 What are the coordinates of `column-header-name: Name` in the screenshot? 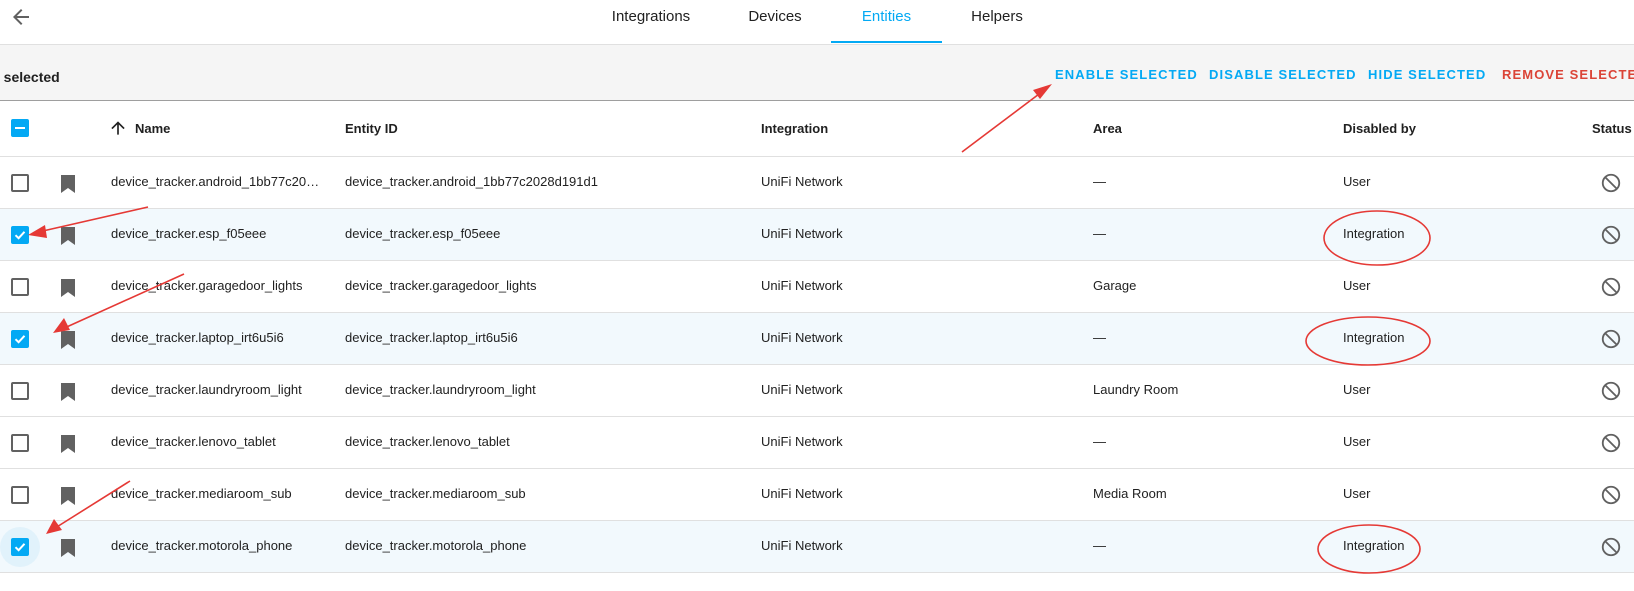 It's located at (152, 128).